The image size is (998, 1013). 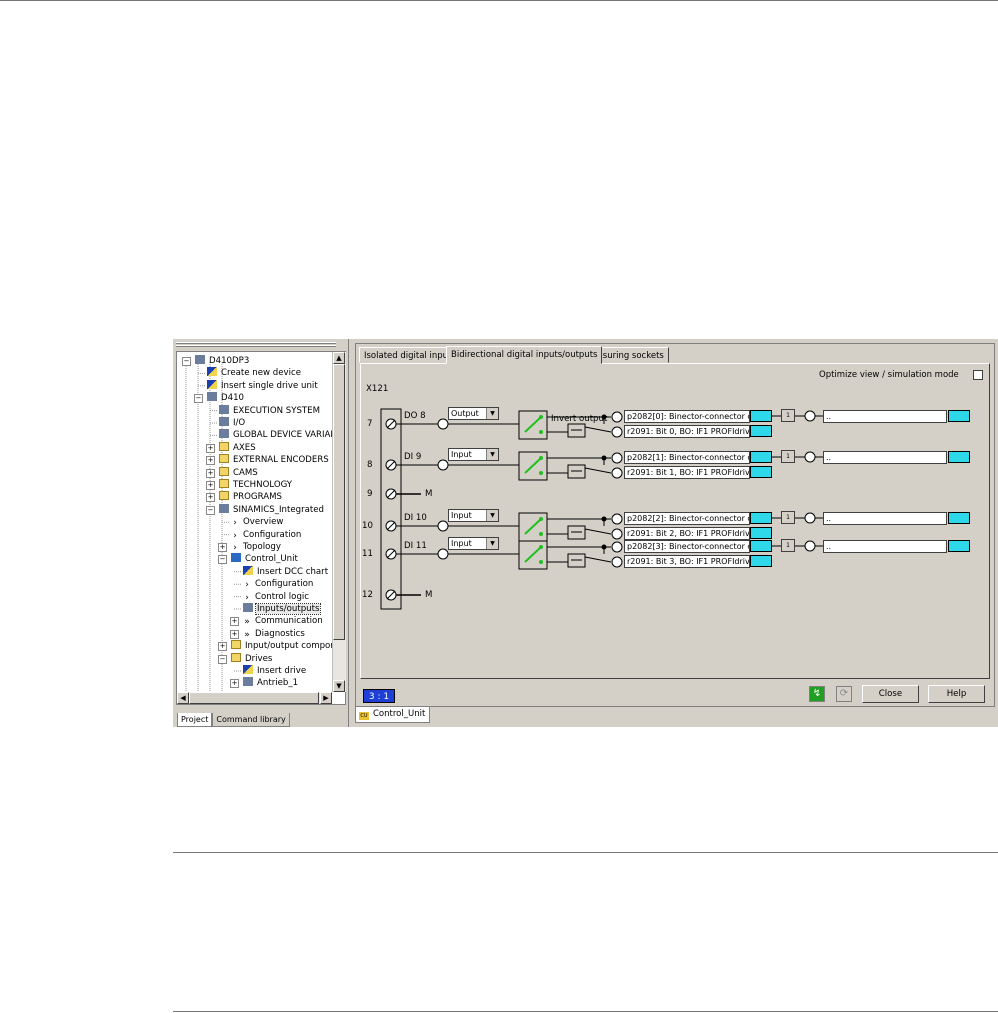 What do you see at coordinates (339, 502) in the screenshot?
I see `scroll-thumb` at bounding box center [339, 502].